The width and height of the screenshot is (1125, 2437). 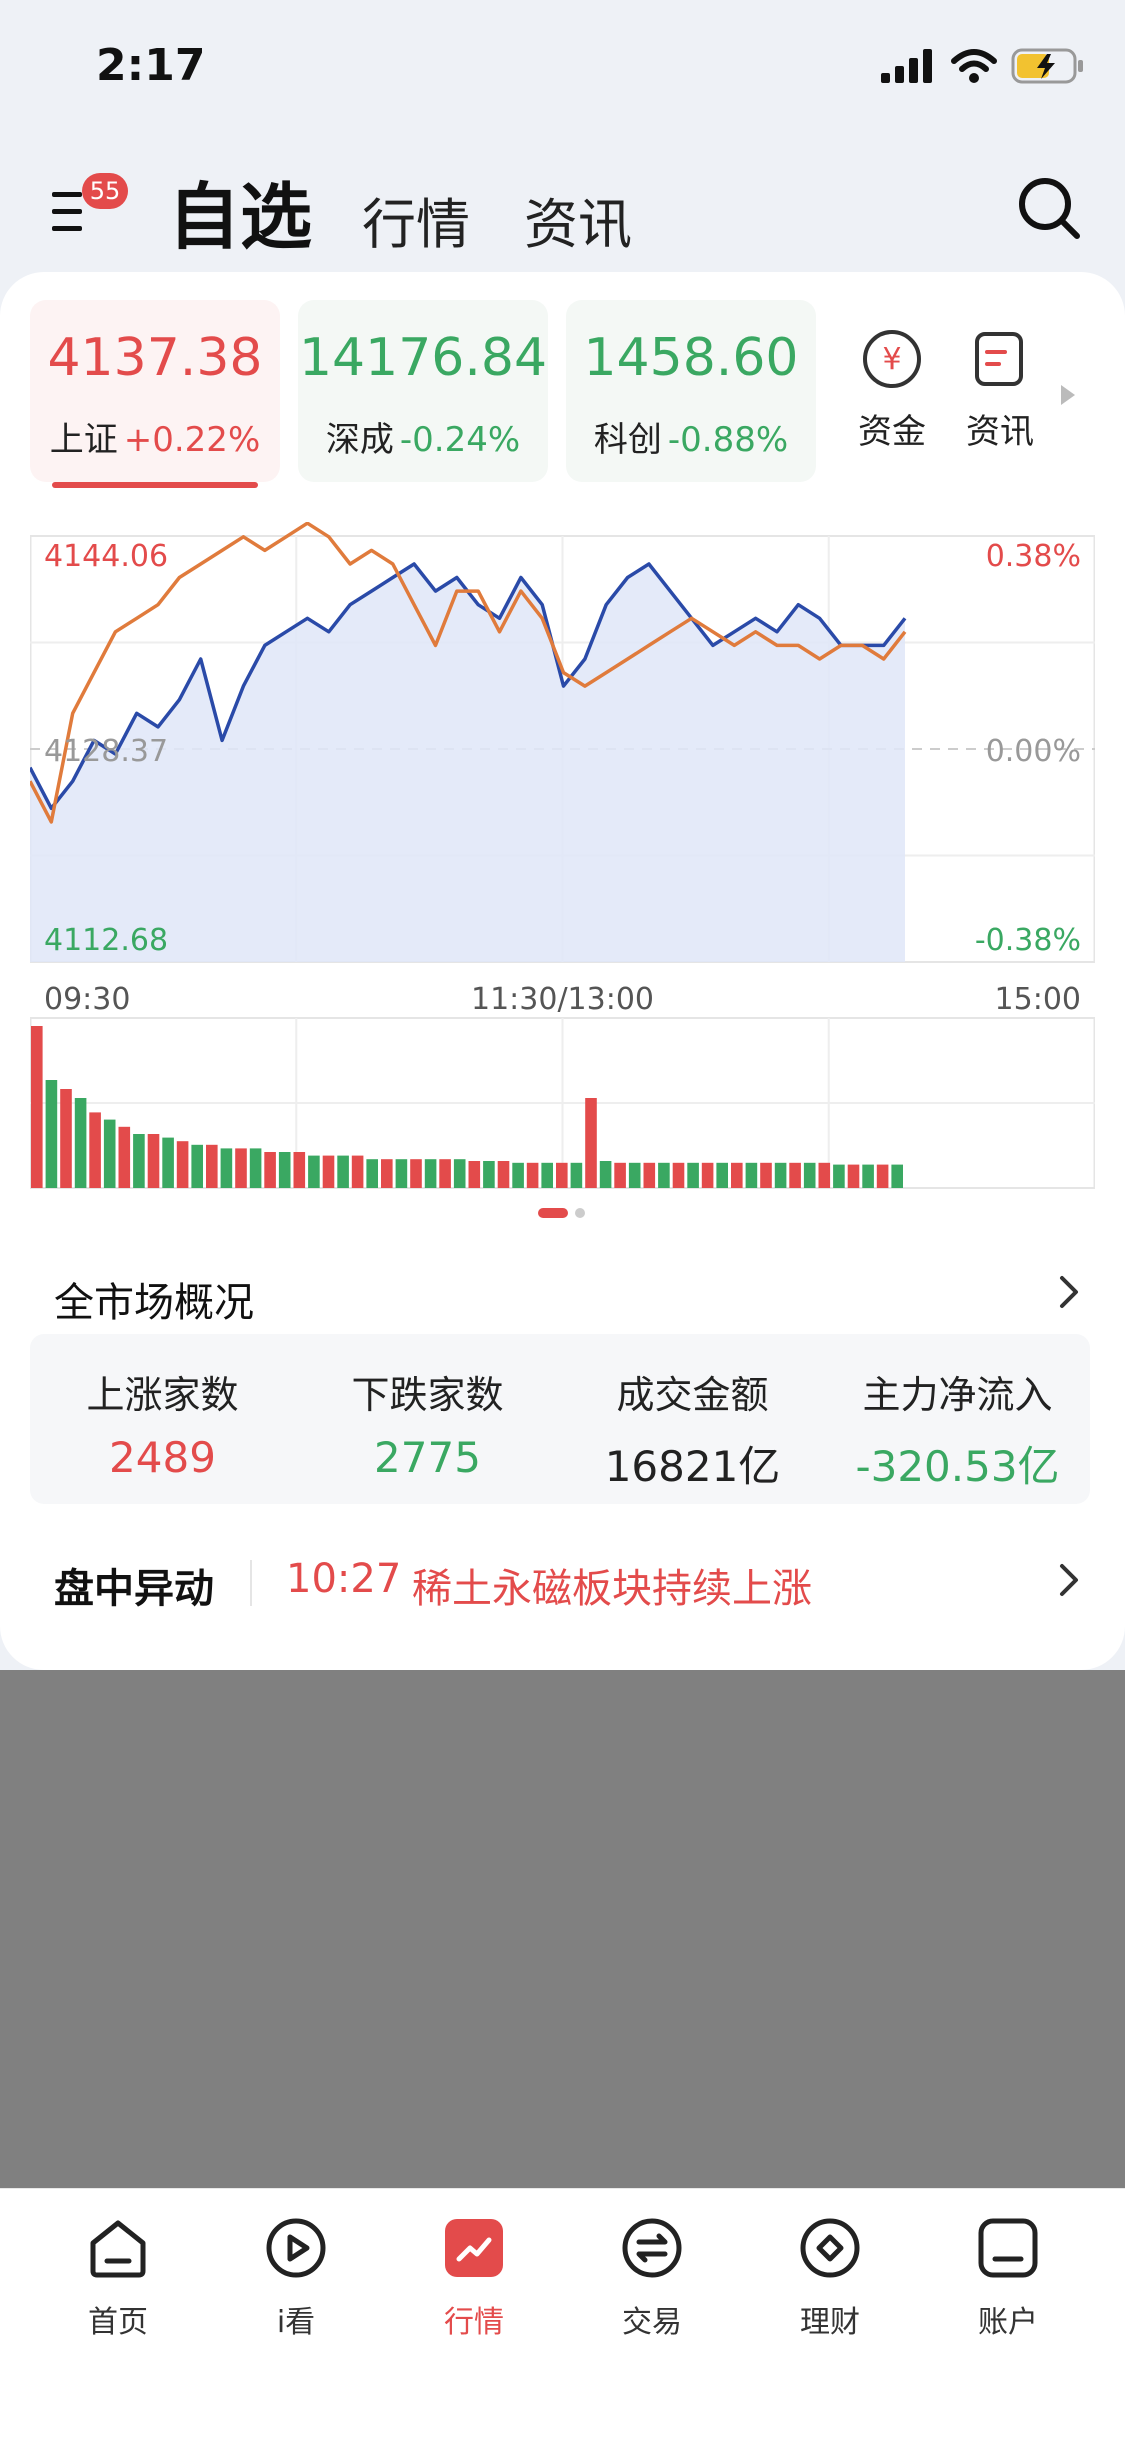 I want to click on news-shortcut-button: 资讯, so click(x=1000, y=390).